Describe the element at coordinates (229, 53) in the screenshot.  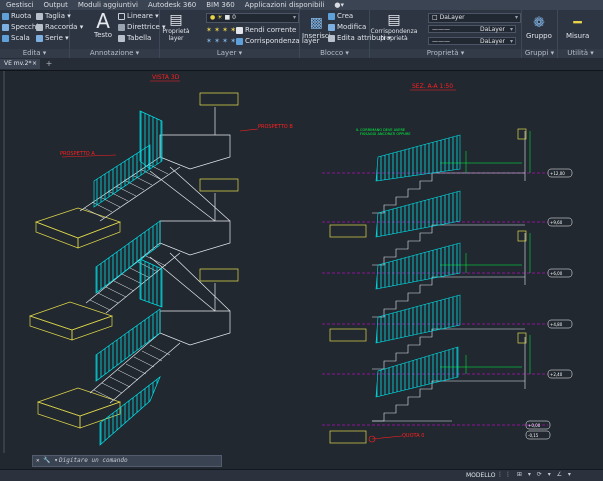
I see `panel-title-layers: Layer ▾` at that location.